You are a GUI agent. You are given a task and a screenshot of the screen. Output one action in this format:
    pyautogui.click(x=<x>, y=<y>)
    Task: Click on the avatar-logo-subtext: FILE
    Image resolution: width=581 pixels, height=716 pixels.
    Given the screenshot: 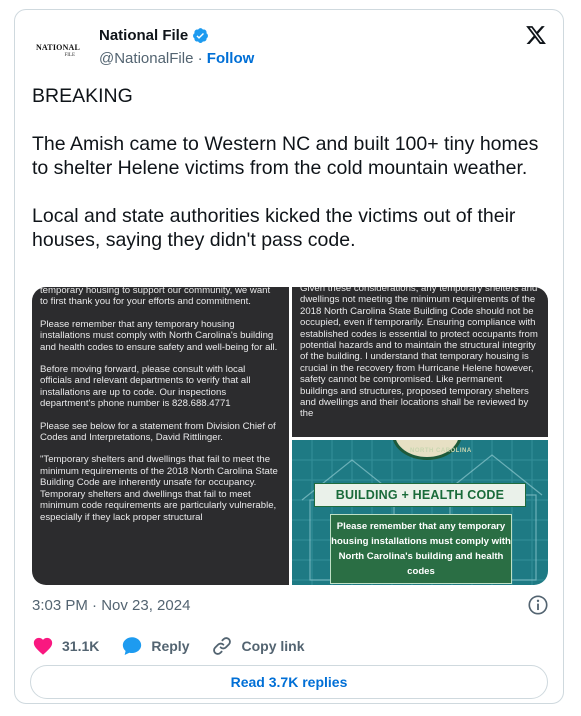 What is the action you would take?
    pyautogui.click(x=69, y=55)
    